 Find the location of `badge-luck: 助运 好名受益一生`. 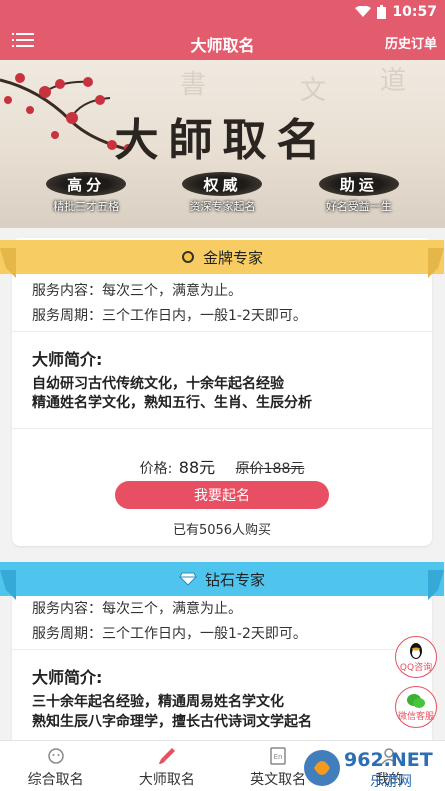

badge-luck: 助运 好名受益一生 is located at coordinates (359, 193).